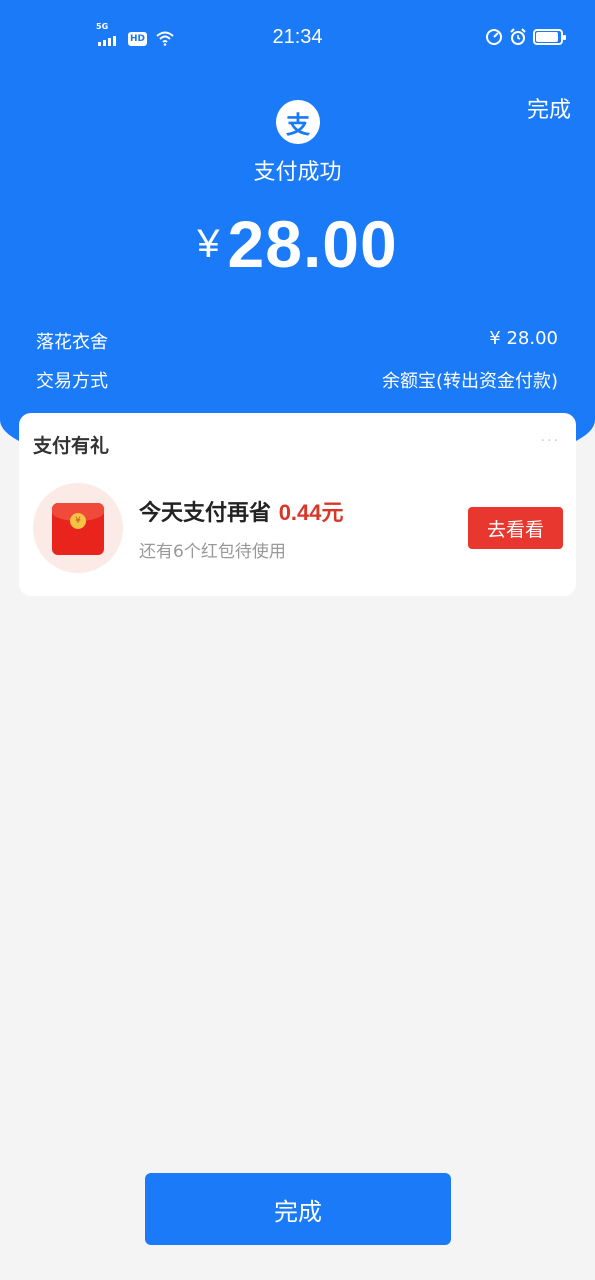  I want to click on amount-value: 28.00, so click(312, 244).